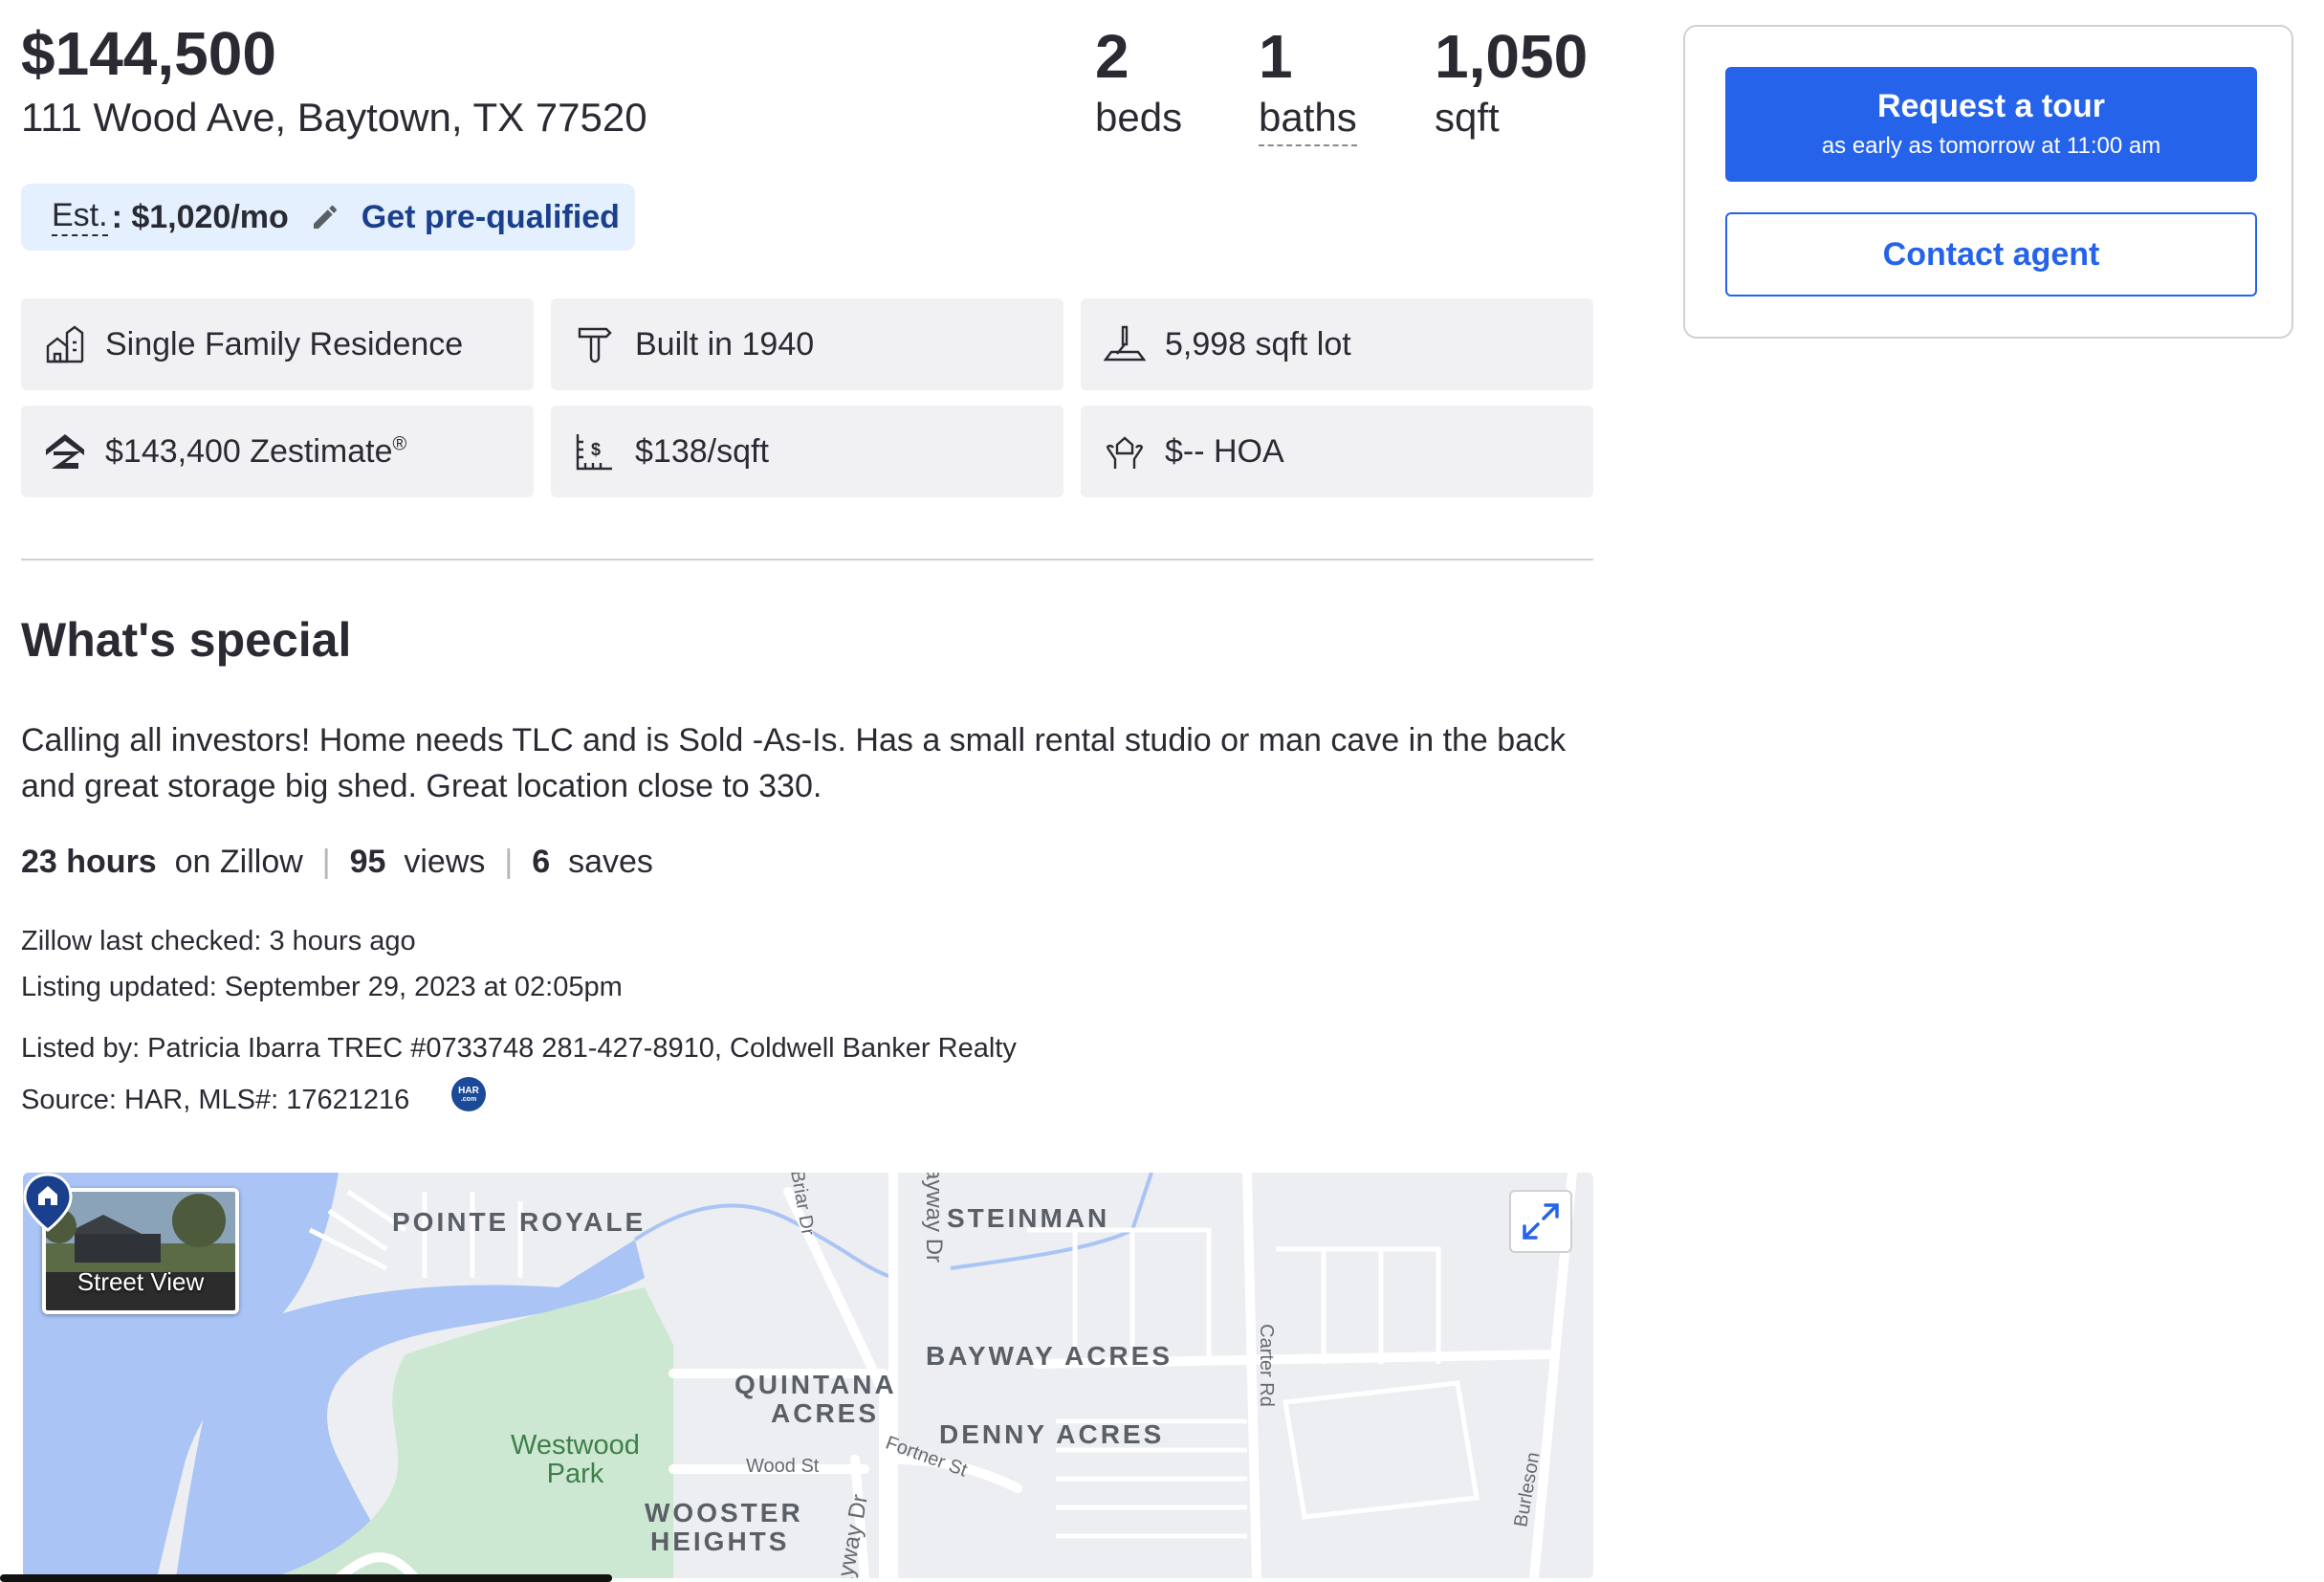  What do you see at coordinates (238, 862) in the screenshot?
I see `time-on-zillow-label: on Zillow` at bounding box center [238, 862].